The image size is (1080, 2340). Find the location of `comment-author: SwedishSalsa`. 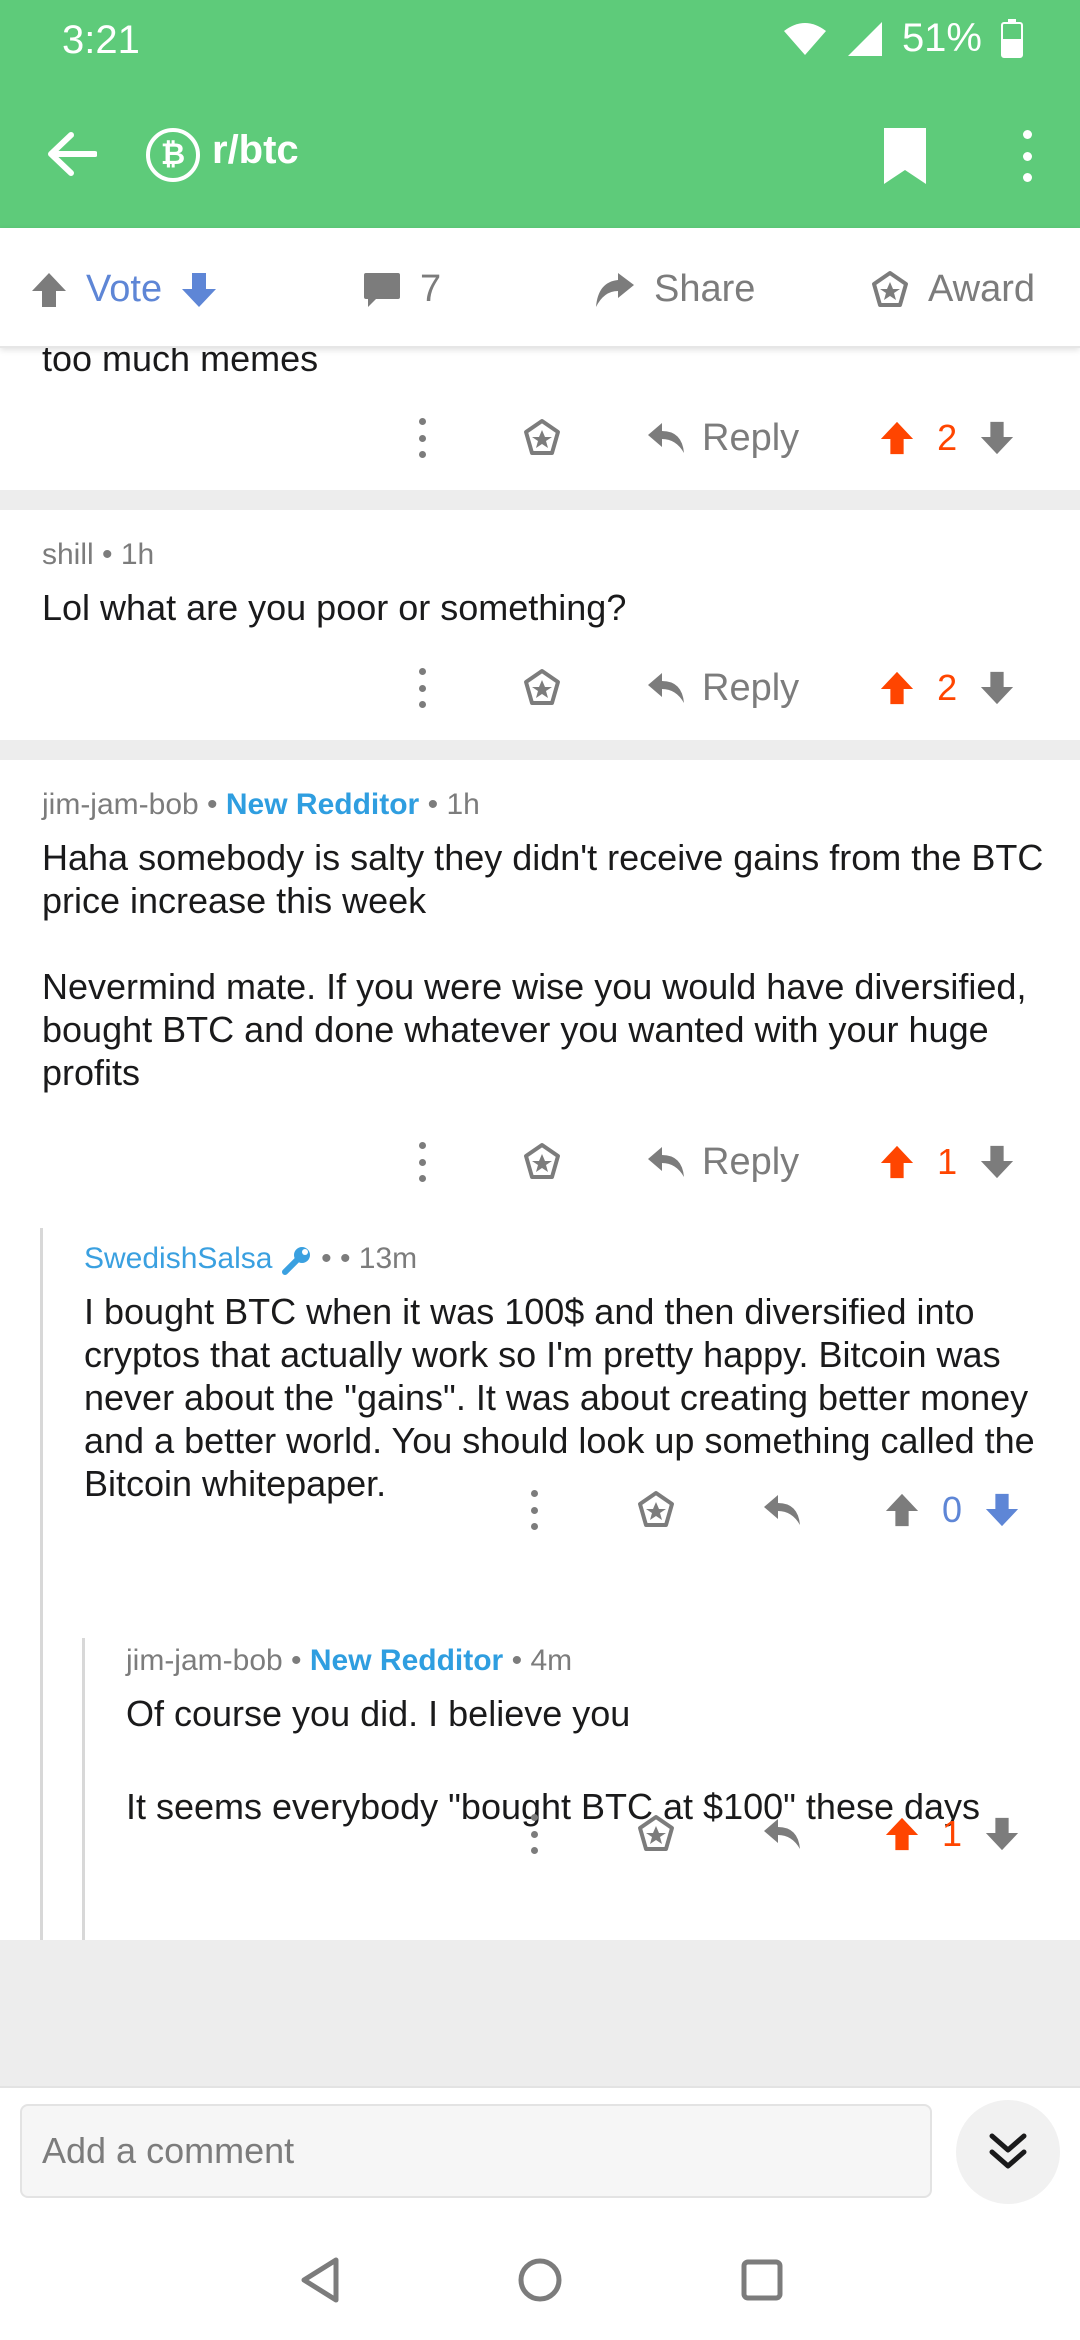

comment-author: SwedishSalsa is located at coordinates (178, 1258).